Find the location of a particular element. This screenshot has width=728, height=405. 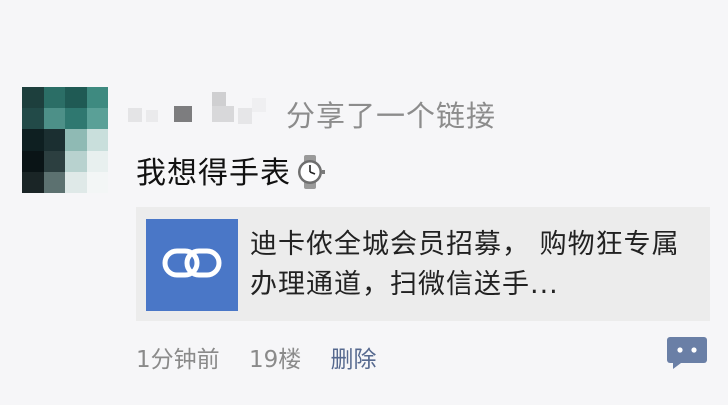

share-action-text: 分享了一个链接 is located at coordinates (391, 116).